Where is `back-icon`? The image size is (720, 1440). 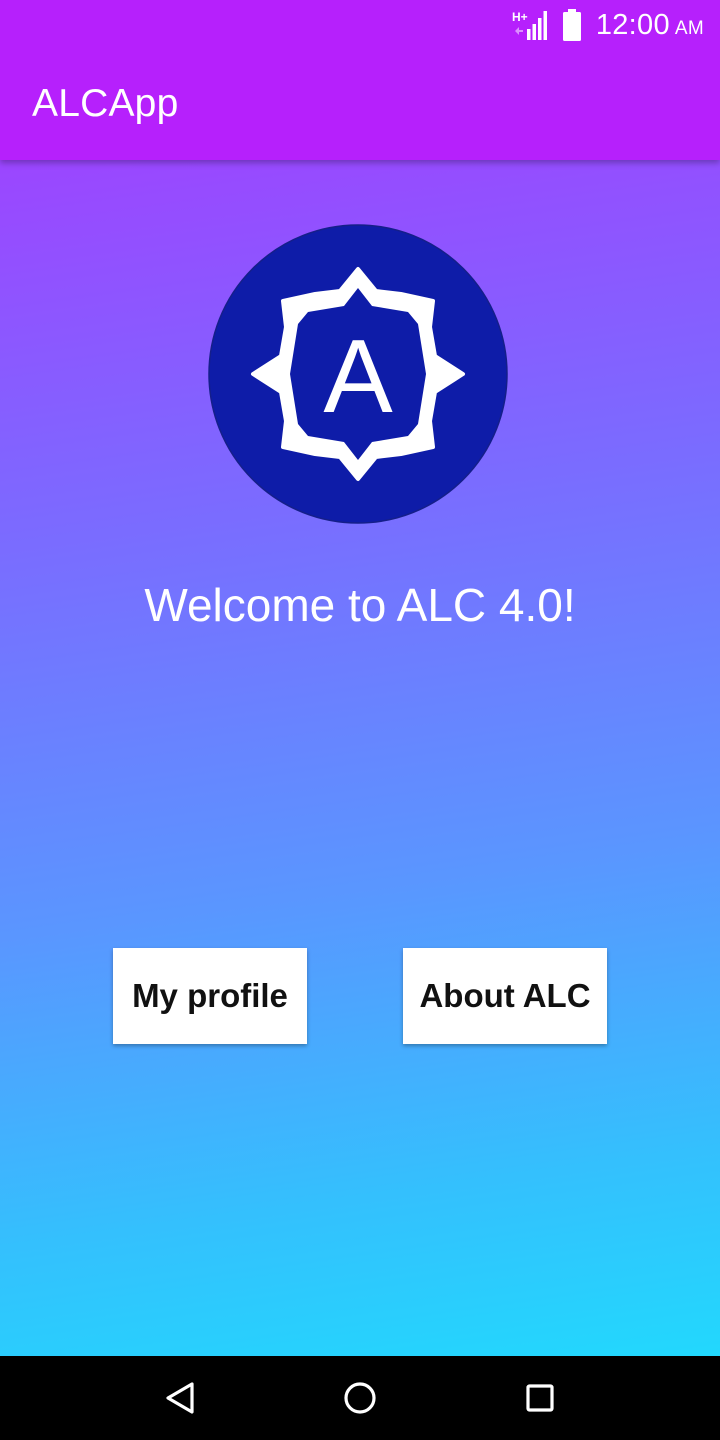
back-icon is located at coordinates (180, 1398).